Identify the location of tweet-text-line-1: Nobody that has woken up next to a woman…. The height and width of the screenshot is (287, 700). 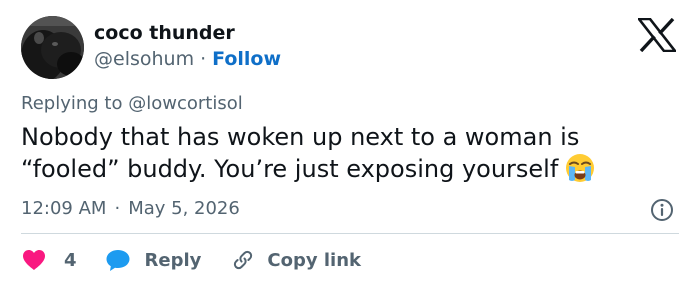
(300, 137).